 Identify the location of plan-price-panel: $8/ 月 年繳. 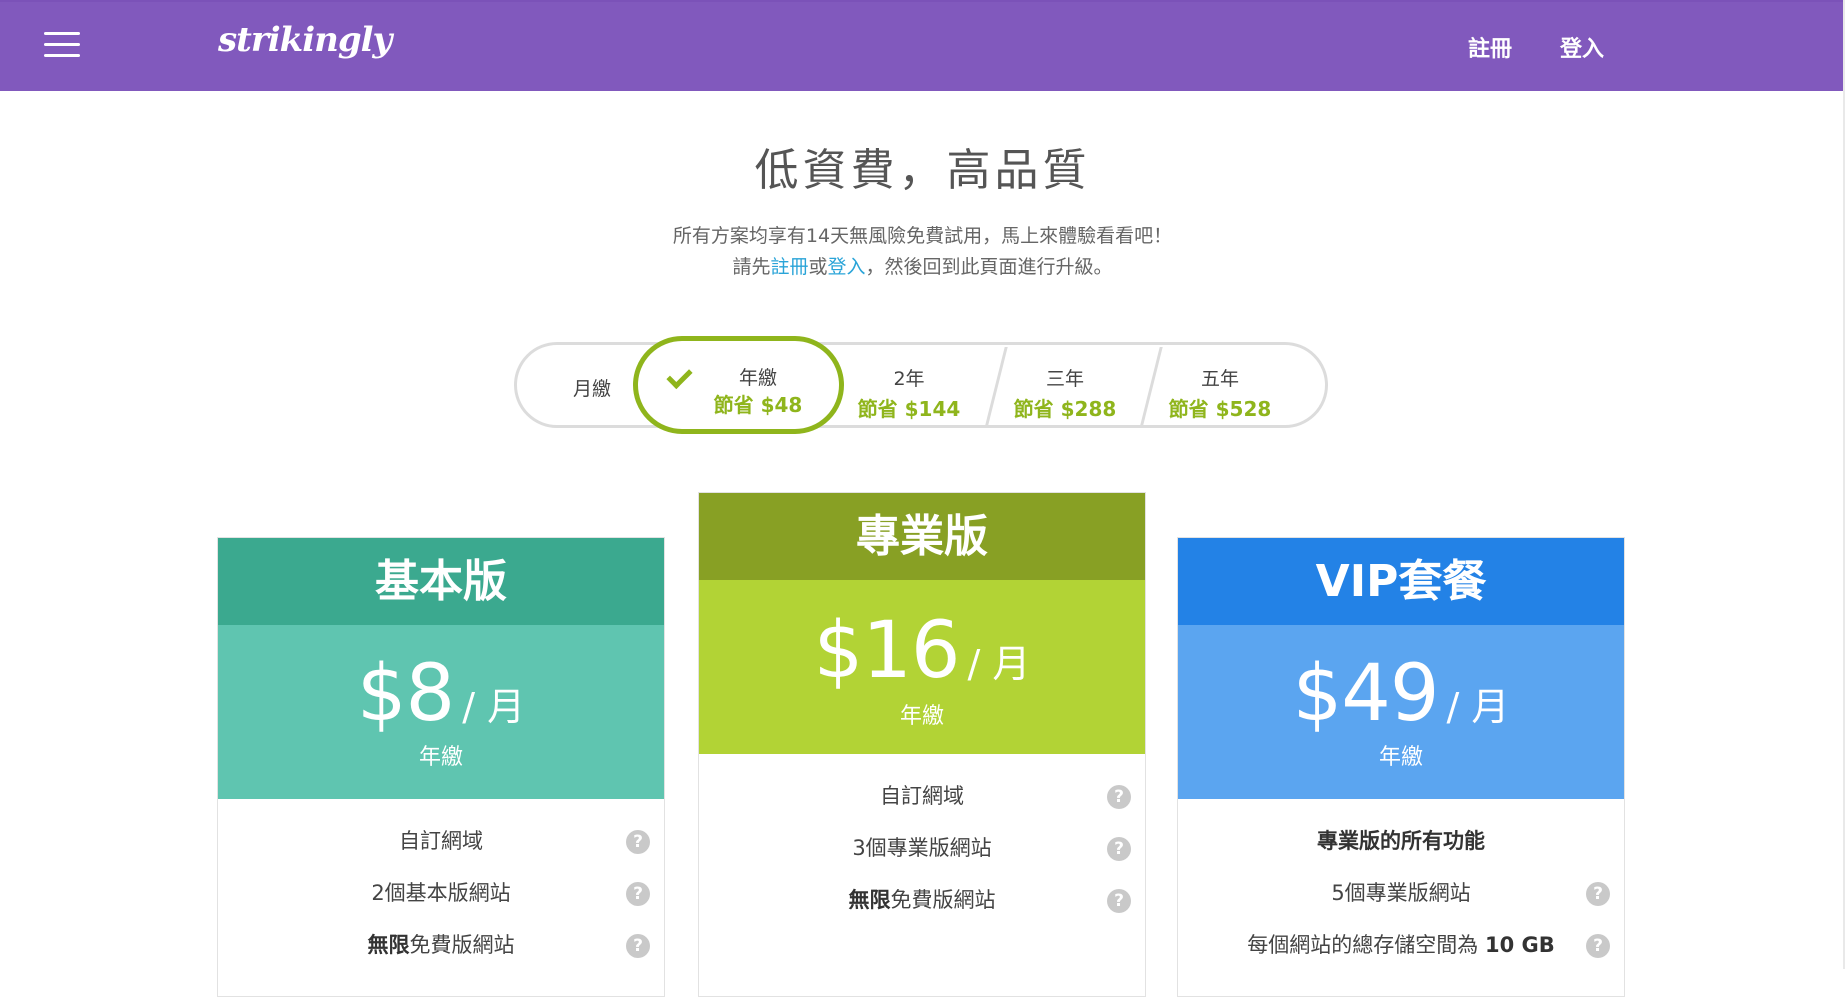
(441, 712).